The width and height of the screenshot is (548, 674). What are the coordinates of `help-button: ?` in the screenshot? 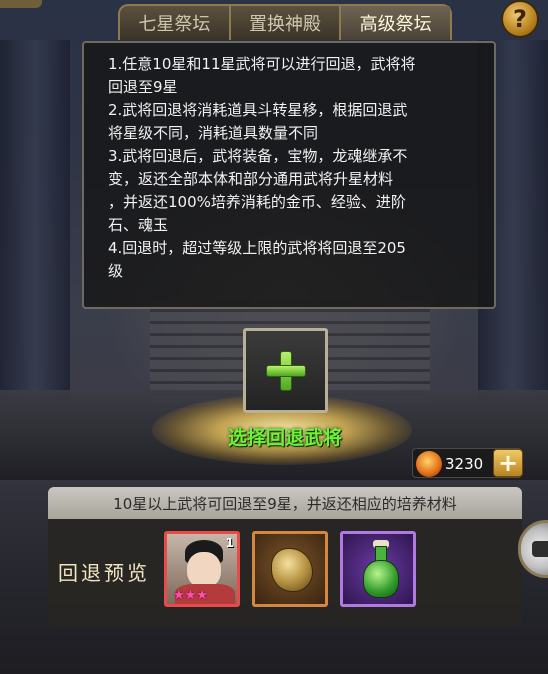 It's located at (520, 19).